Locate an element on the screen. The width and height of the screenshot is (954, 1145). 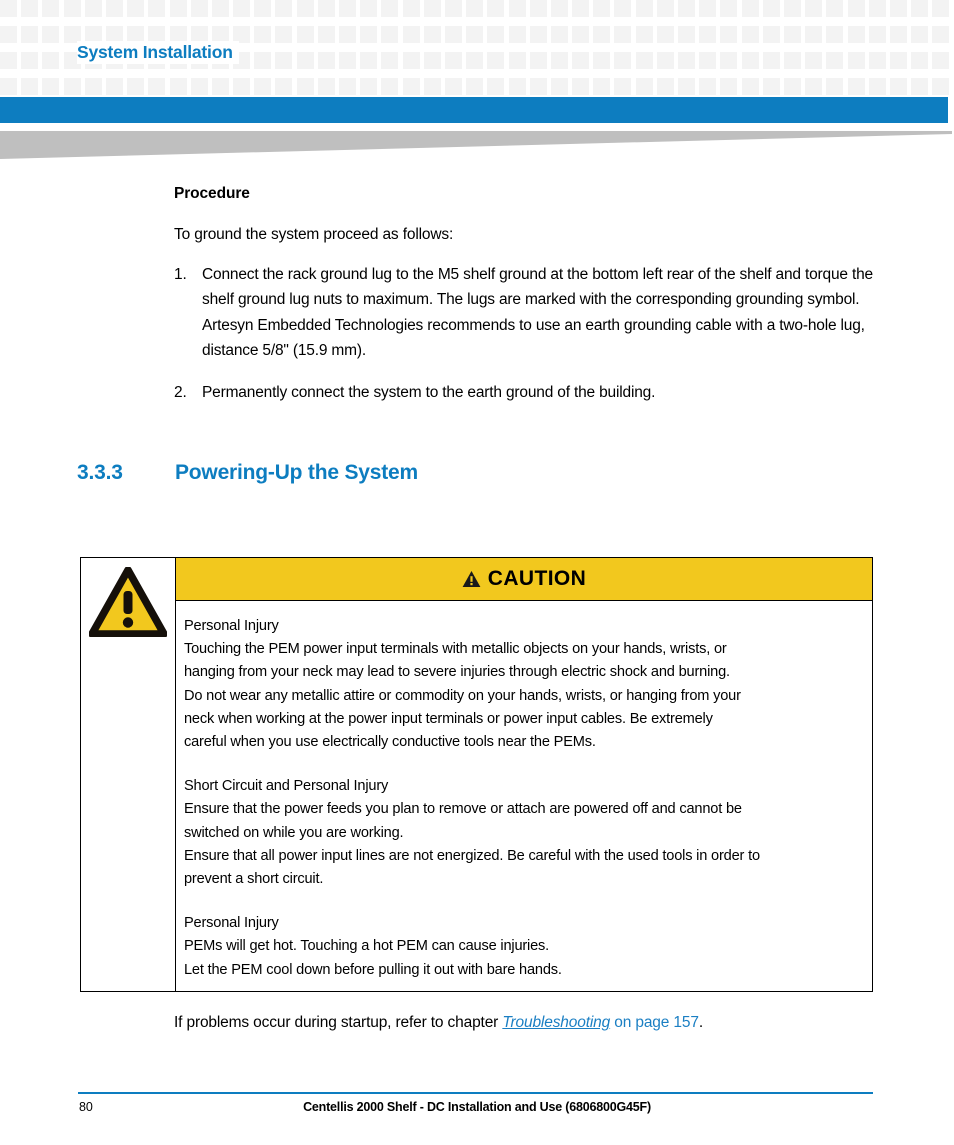
caution-banner: CAUTION is located at coordinates (524, 579).